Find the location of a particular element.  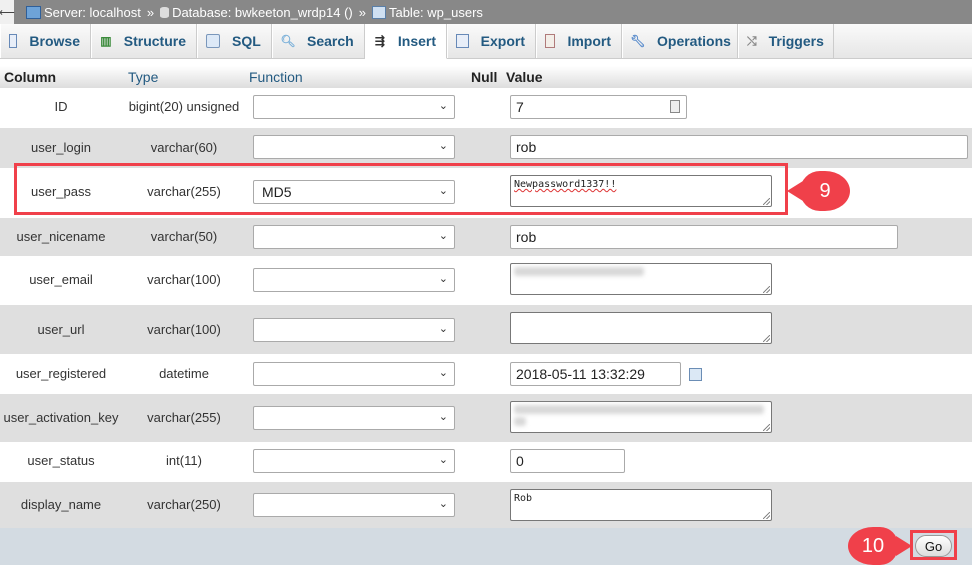

redacted-value is located at coordinates (579, 271).